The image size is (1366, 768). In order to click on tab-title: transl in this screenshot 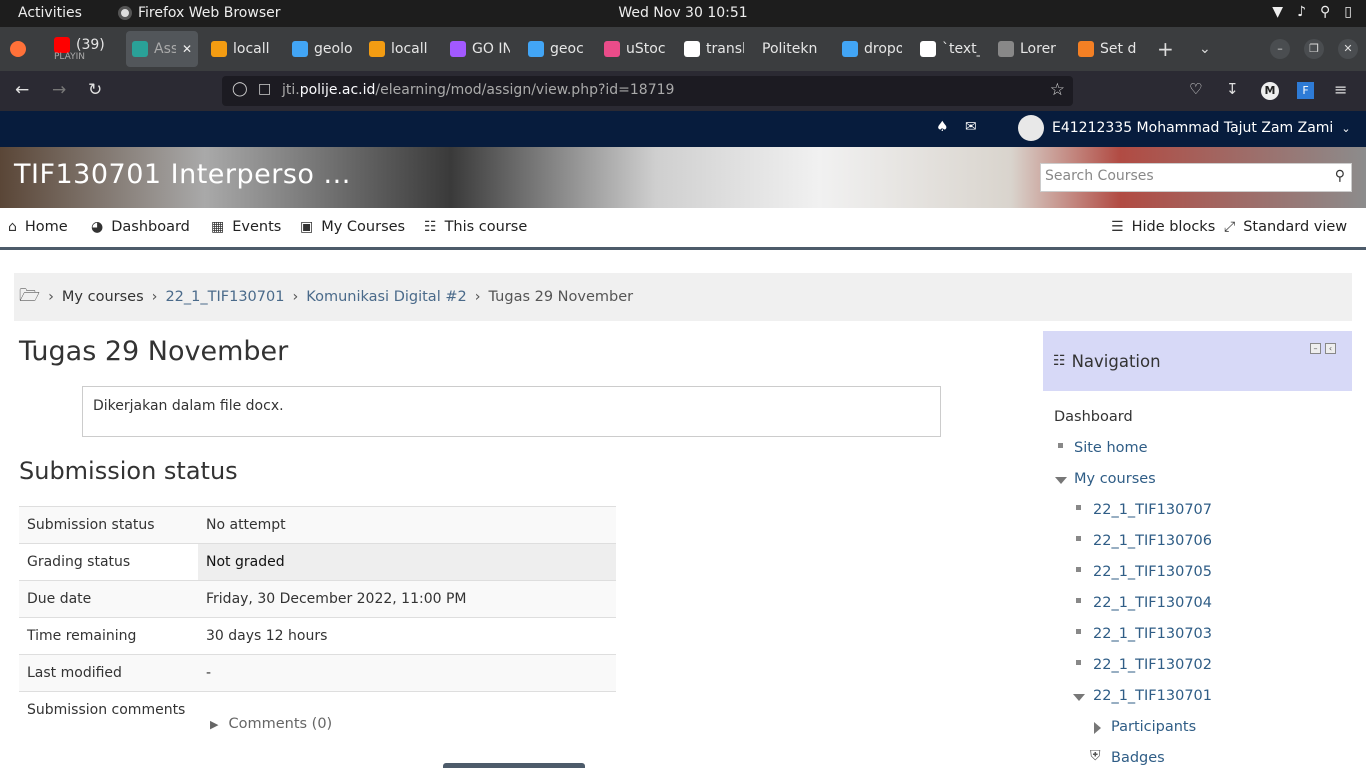, I will do `click(725, 49)`.